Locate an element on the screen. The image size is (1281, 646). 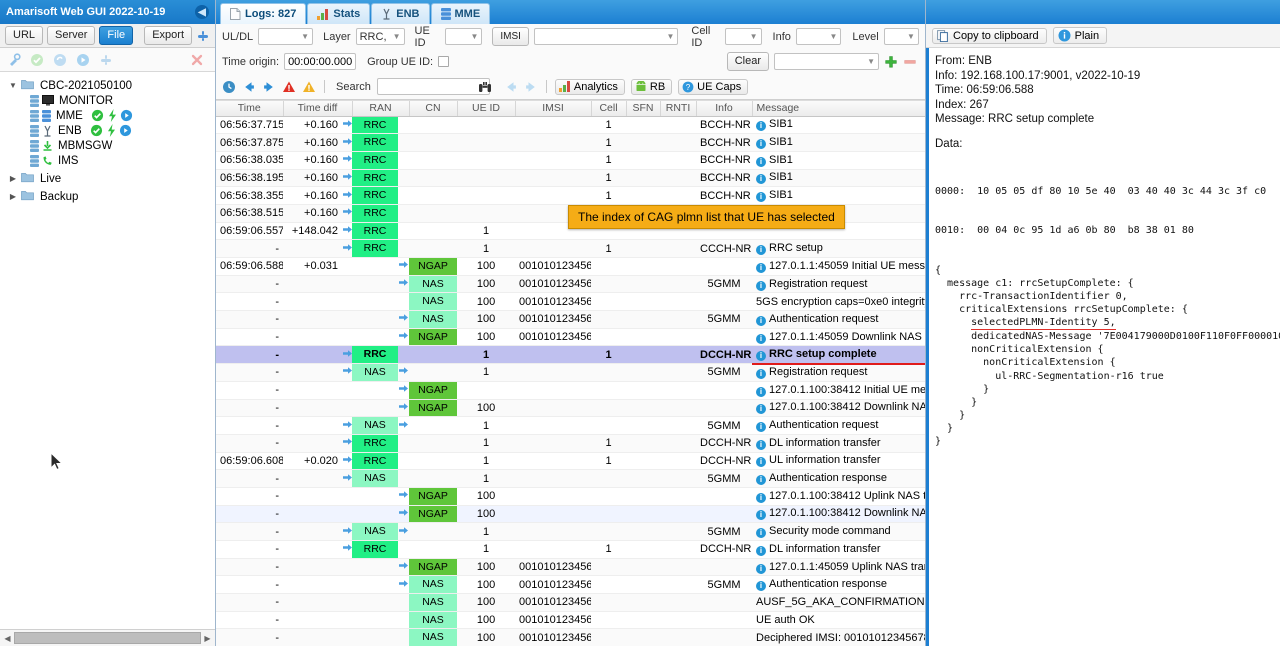
tab-logs: Logs: 827 is located at coordinates (263, 13).